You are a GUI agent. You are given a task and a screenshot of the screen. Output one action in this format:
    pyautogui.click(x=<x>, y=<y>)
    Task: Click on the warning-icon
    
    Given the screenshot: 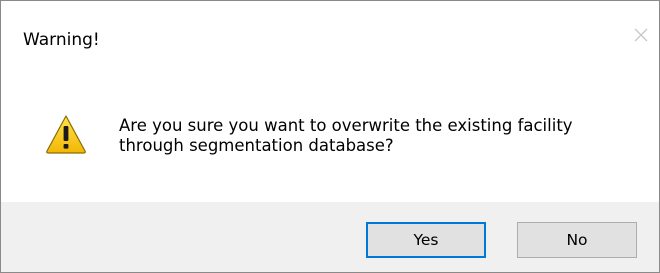 What is the action you would take?
    pyautogui.click(x=66, y=134)
    